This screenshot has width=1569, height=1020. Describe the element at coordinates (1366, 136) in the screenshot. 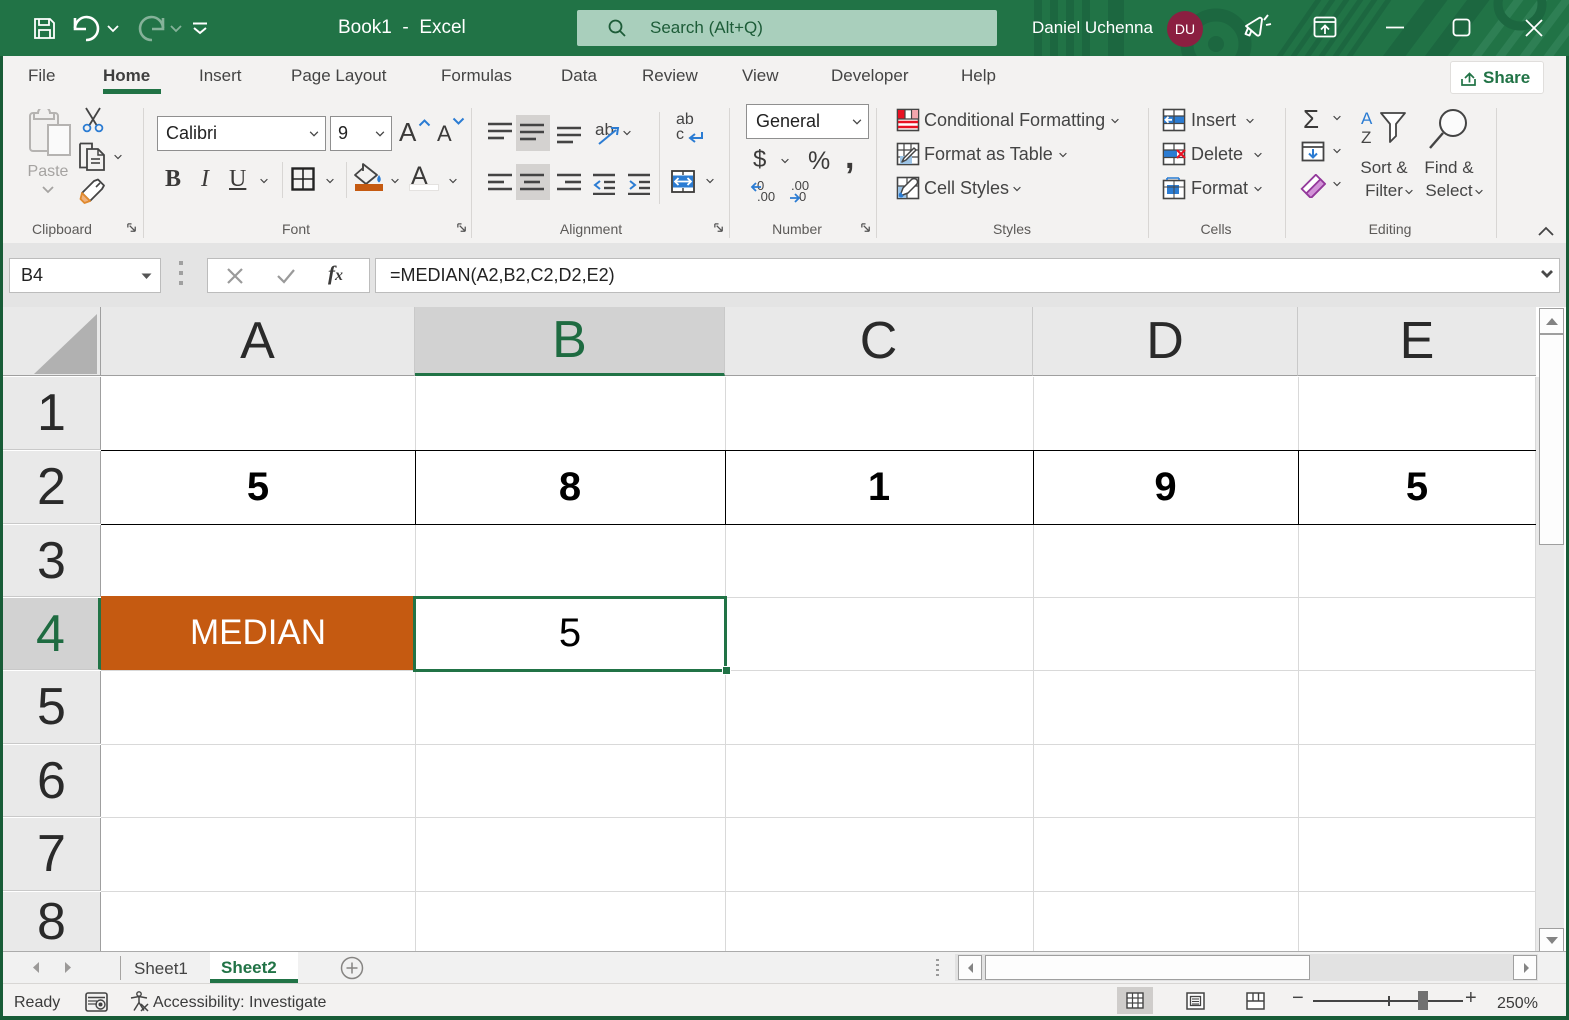

I see `svg-text: Z` at that location.